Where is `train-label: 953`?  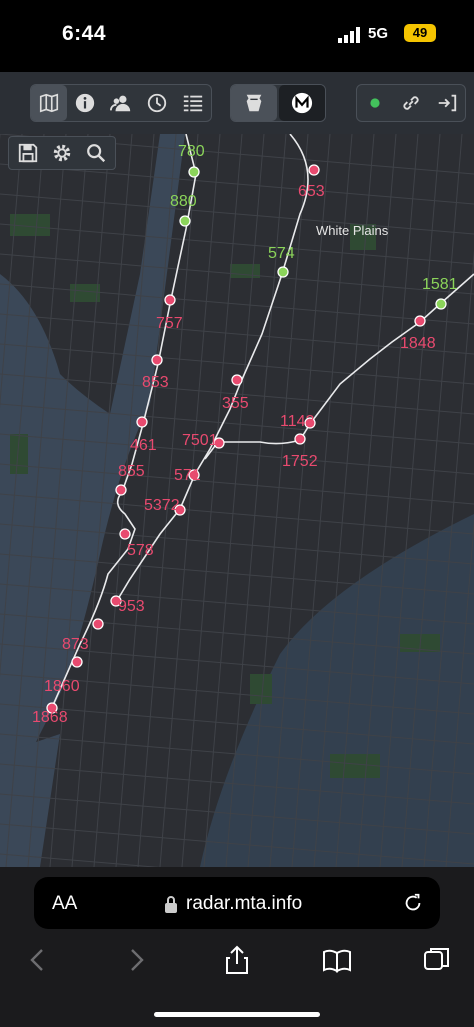
train-label: 953 is located at coordinates (131, 606).